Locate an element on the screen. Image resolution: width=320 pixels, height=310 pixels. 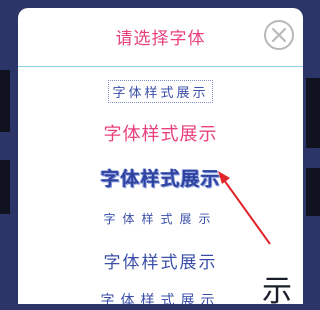
font-option-6: 字体样式展示 is located at coordinates (160, 297).